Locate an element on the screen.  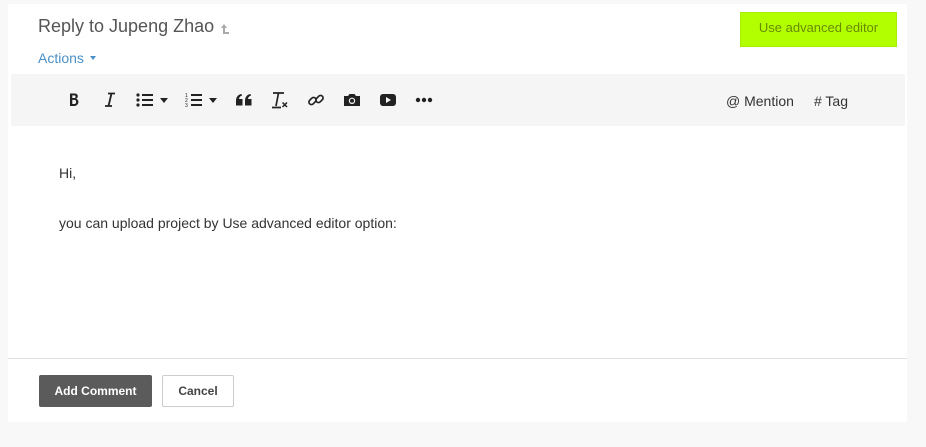
svg-text: 3 is located at coordinates (186, 105).